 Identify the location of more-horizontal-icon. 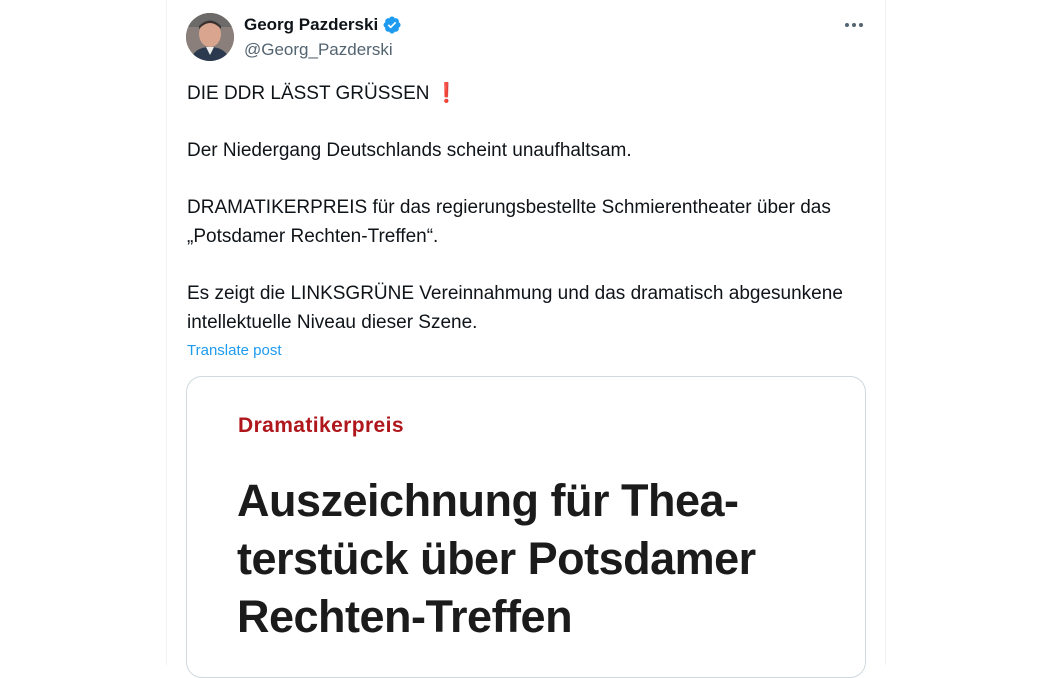
(854, 25).